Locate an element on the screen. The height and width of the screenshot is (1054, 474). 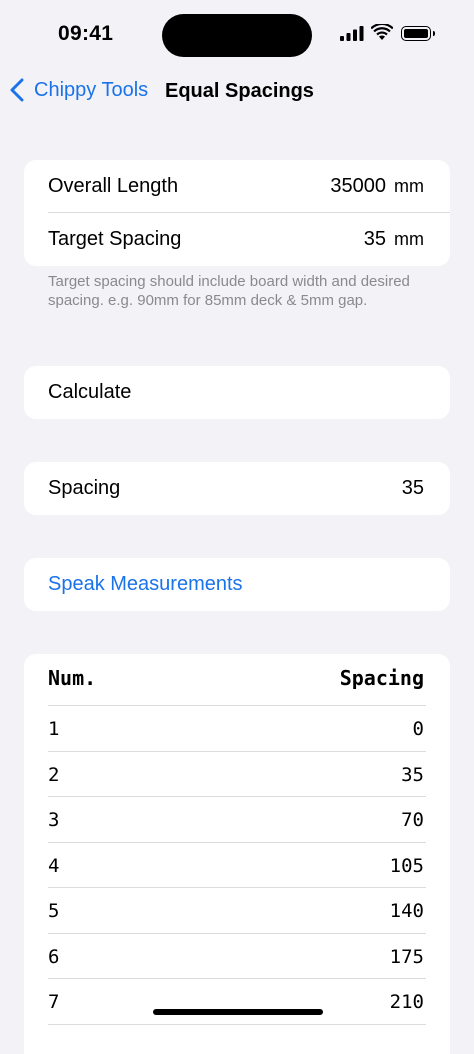
table-row: 2 35 is located at coordinates (237, 774).